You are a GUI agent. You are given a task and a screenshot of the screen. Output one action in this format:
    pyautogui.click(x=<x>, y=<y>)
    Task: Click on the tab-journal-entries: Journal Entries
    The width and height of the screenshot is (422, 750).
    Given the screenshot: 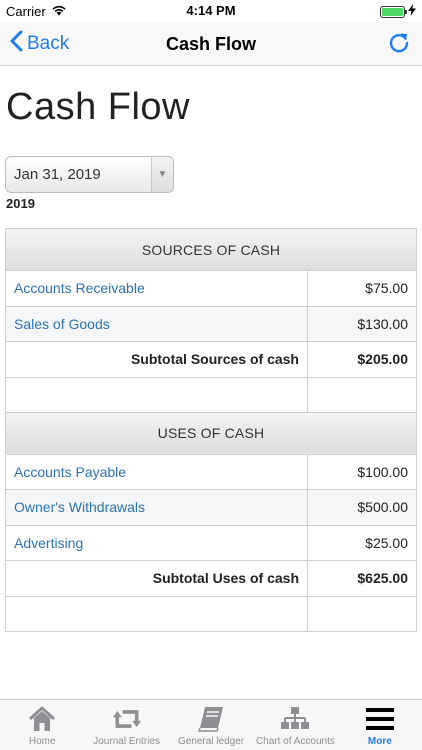 What is the action you would take?
    pyautogui.click(x=126, y=725)
    